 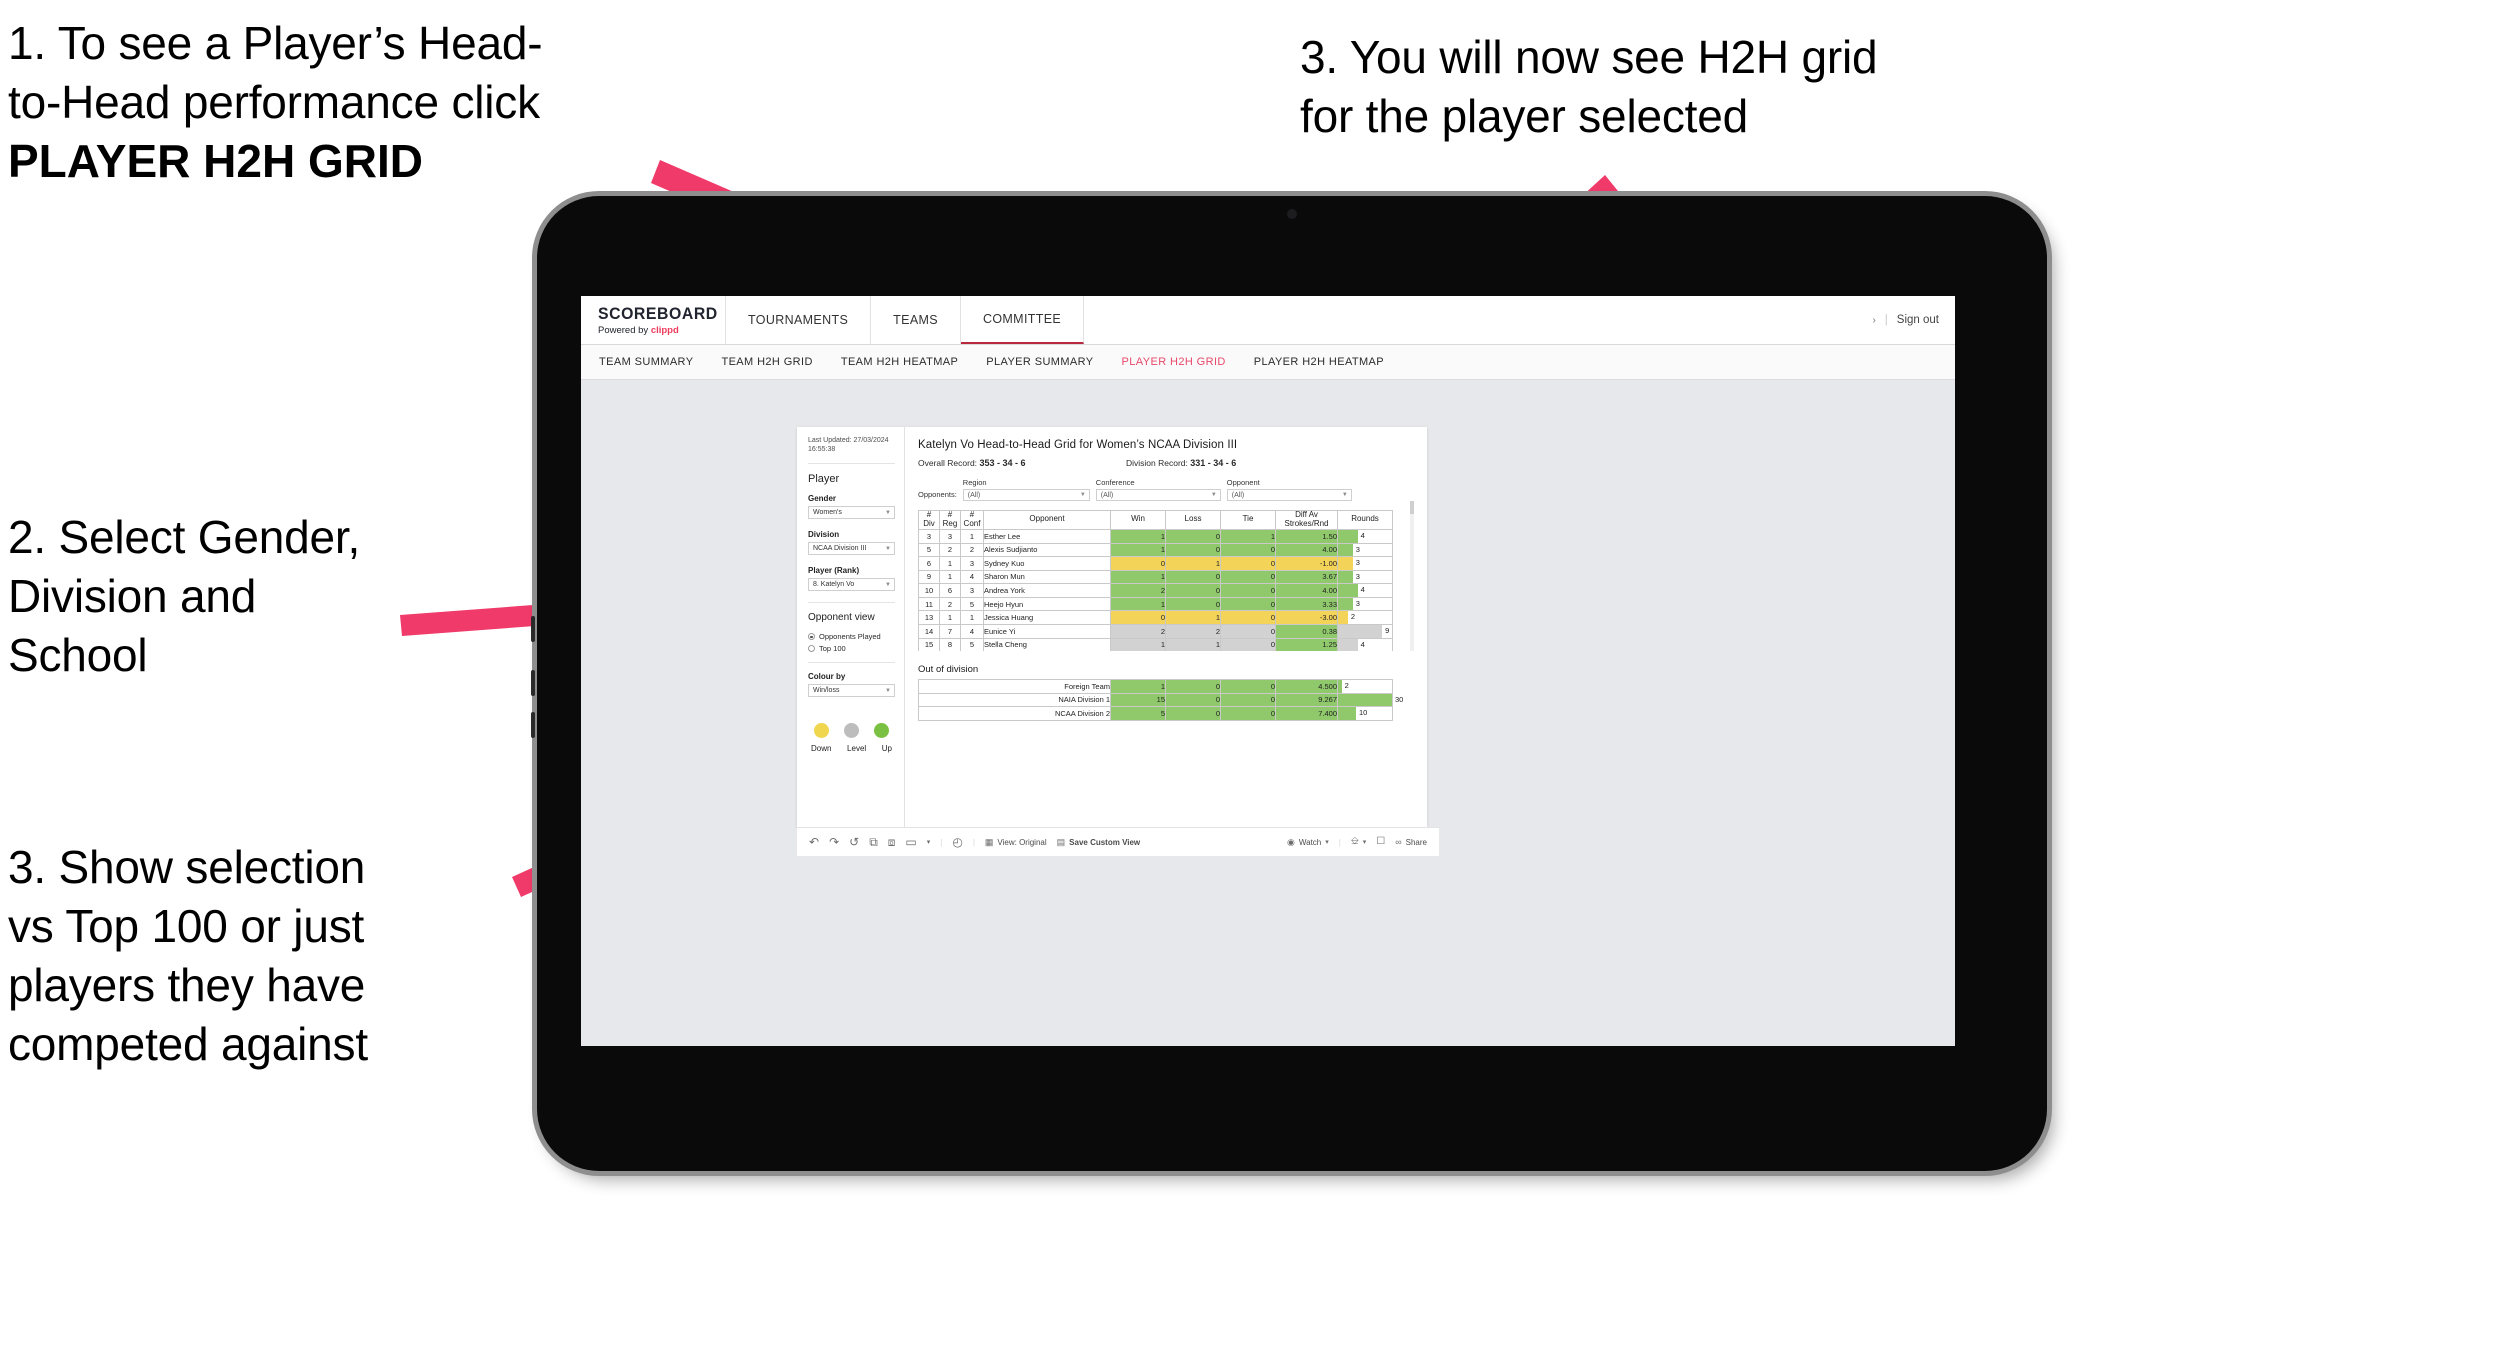 What do you see at coordinates (1047, 520) in the screenshot?
I see `column-header-opponent: Opponent` at bounding box center [1047, 520].